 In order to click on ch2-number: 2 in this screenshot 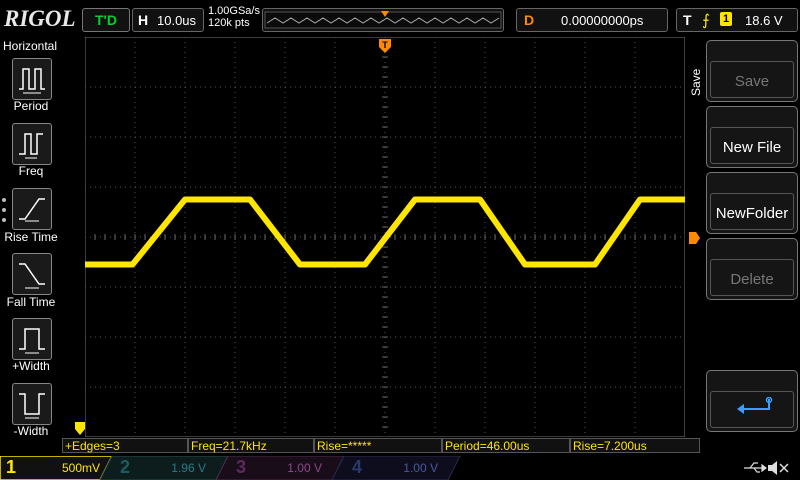, I will do `click(125, 467)`.